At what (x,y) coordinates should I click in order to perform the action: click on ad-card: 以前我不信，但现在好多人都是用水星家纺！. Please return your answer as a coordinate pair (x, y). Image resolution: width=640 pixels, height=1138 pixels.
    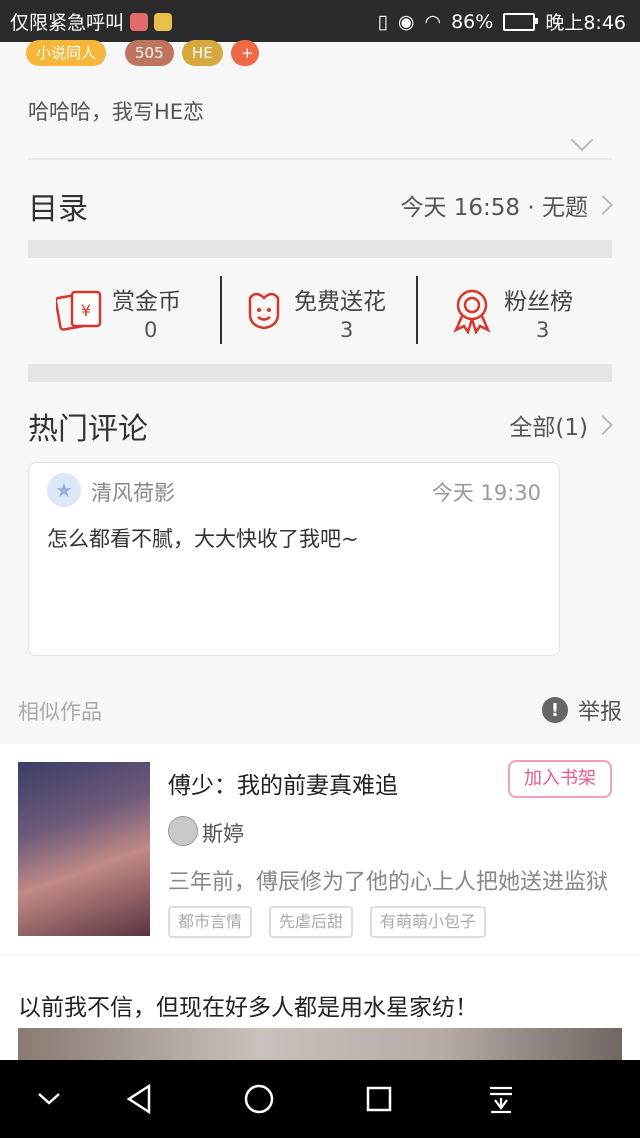
    Looking at the image, I should click on (320, 1012).